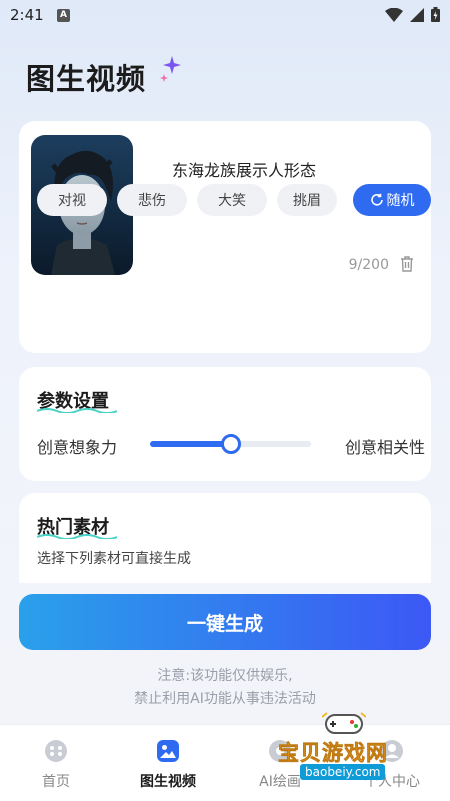  I want to click on chip-raise-brow: 挑眉, so click(307, 200).